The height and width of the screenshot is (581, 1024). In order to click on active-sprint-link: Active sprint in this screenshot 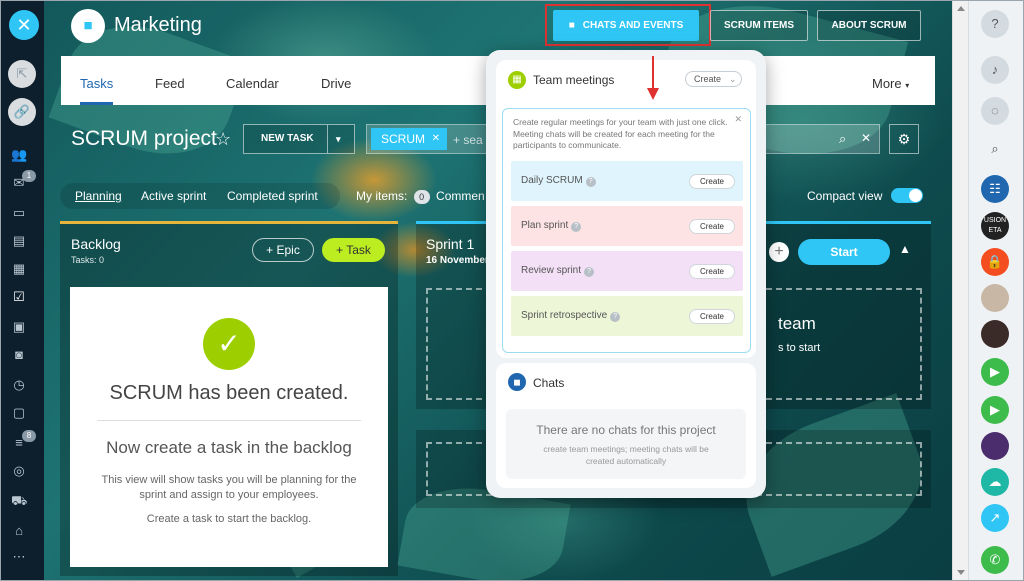, I will do `click(173, 196)`.